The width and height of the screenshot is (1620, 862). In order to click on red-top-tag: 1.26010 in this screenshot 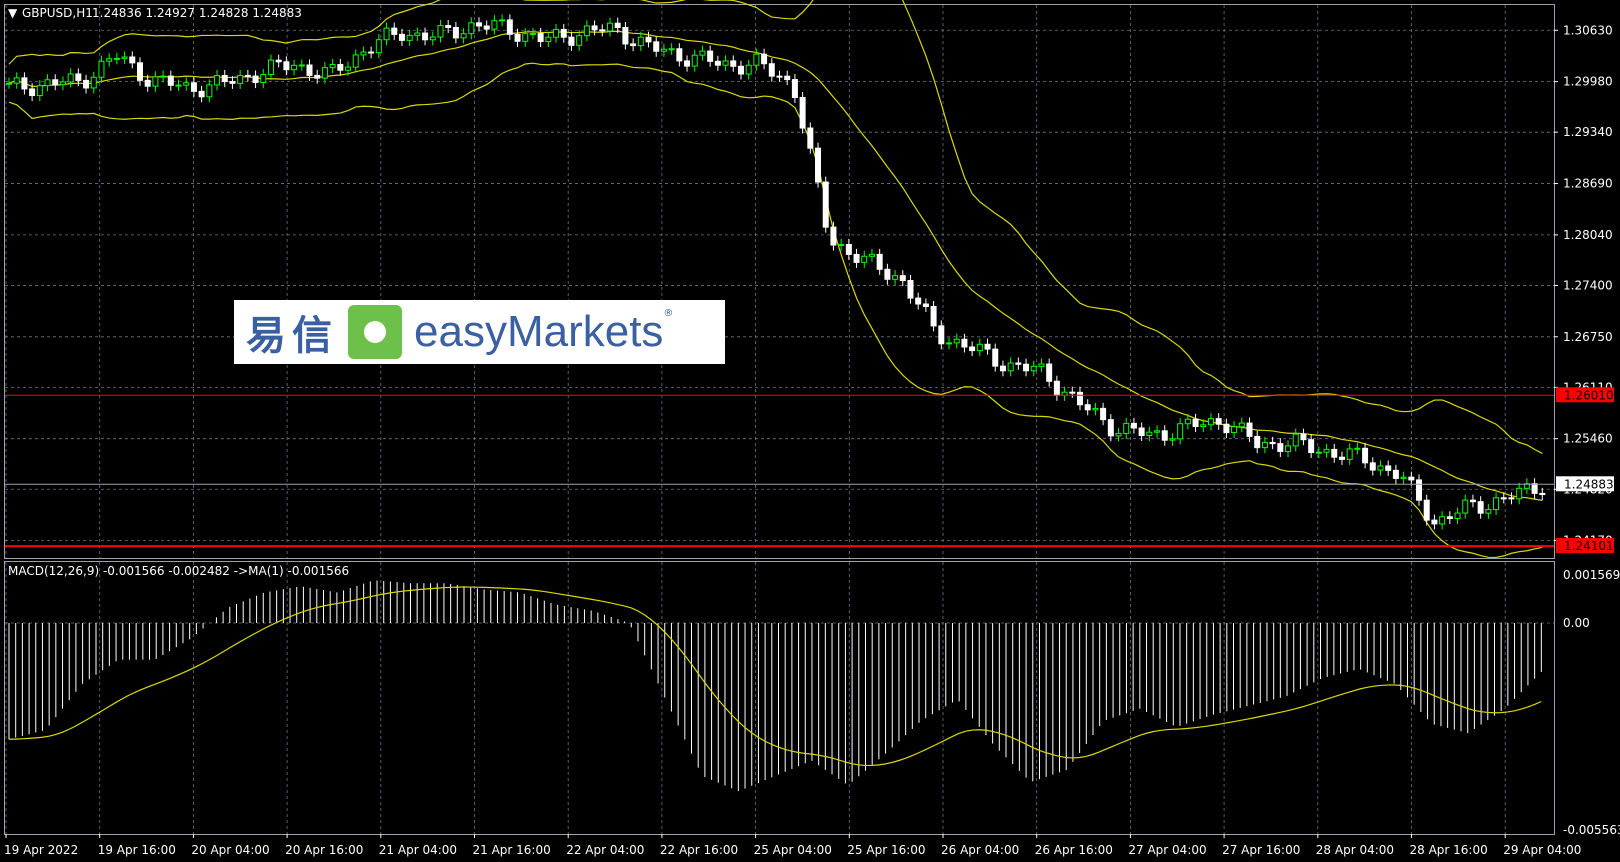, I will do `click(1589, 395)`.